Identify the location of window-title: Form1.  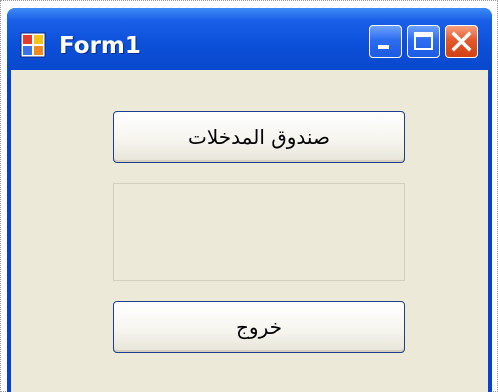
(100, 46).